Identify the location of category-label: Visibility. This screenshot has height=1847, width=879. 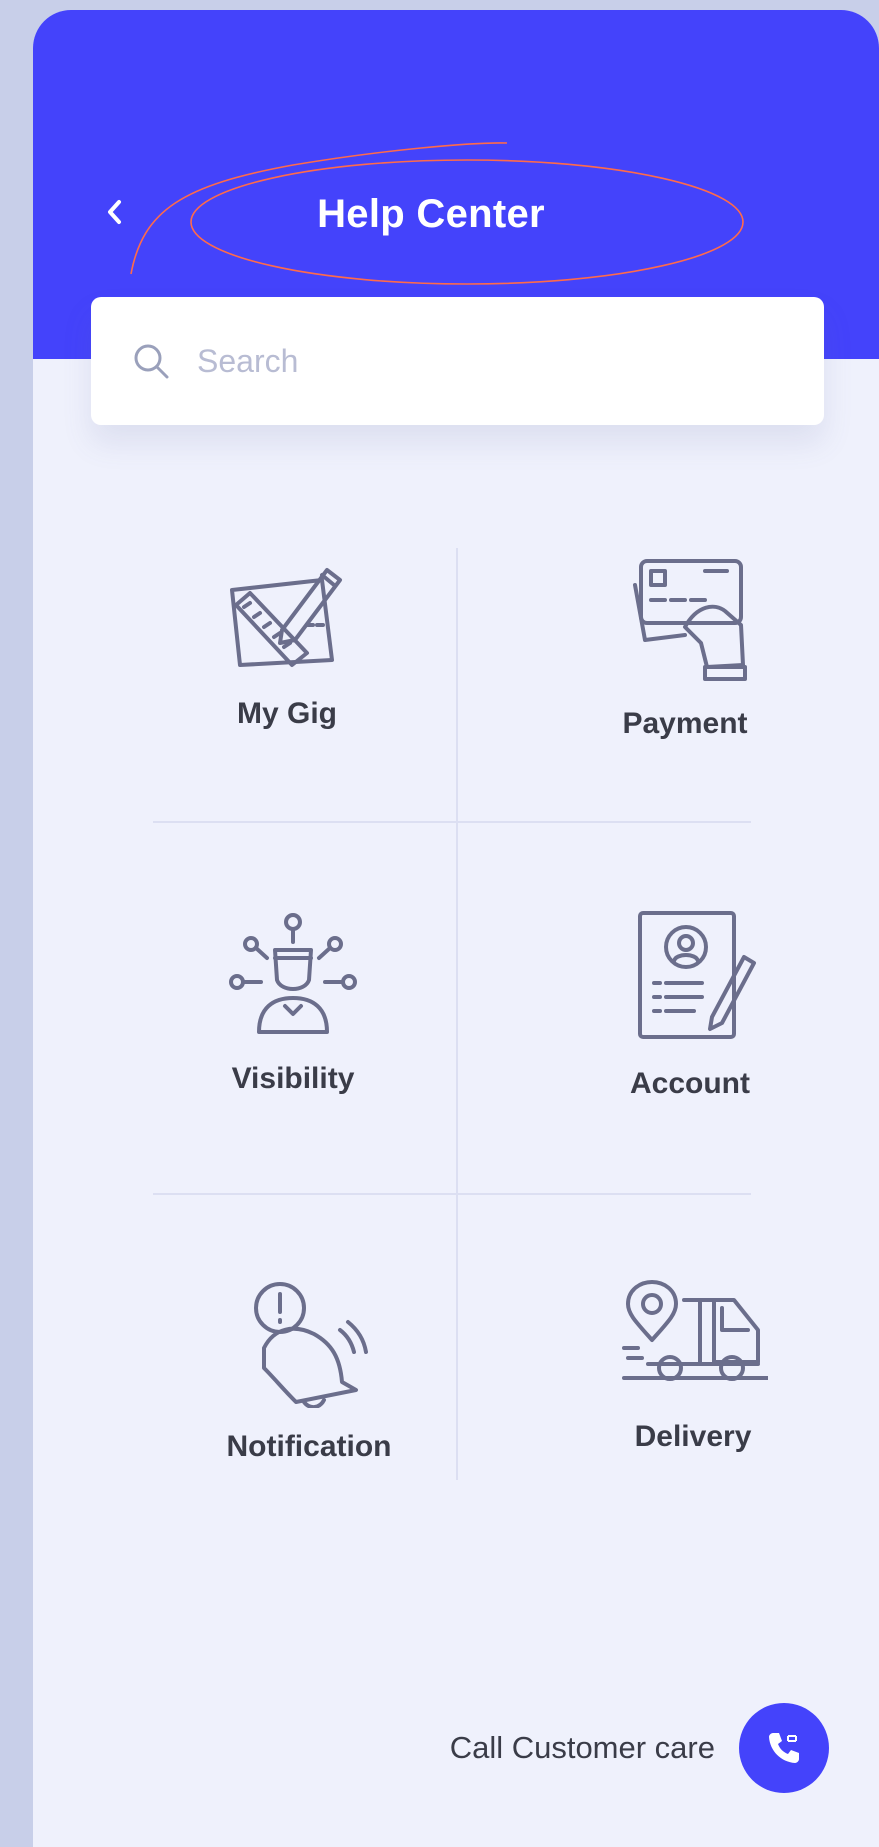
(293, 1078).